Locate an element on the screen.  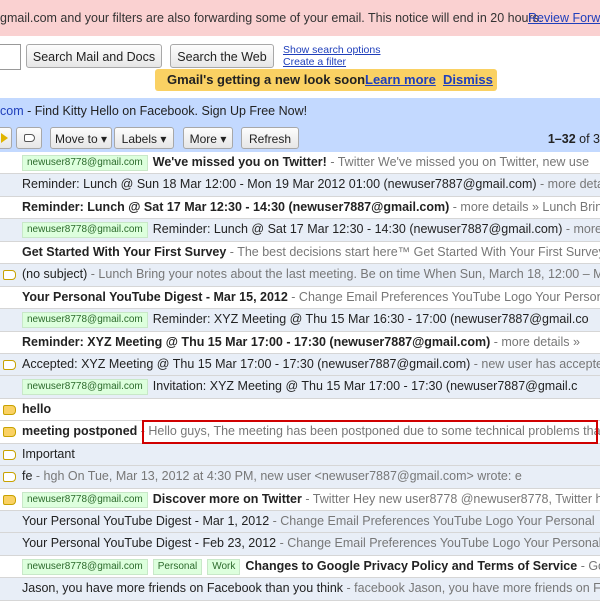
important-marker-icon is located at coordinates (4, 138).